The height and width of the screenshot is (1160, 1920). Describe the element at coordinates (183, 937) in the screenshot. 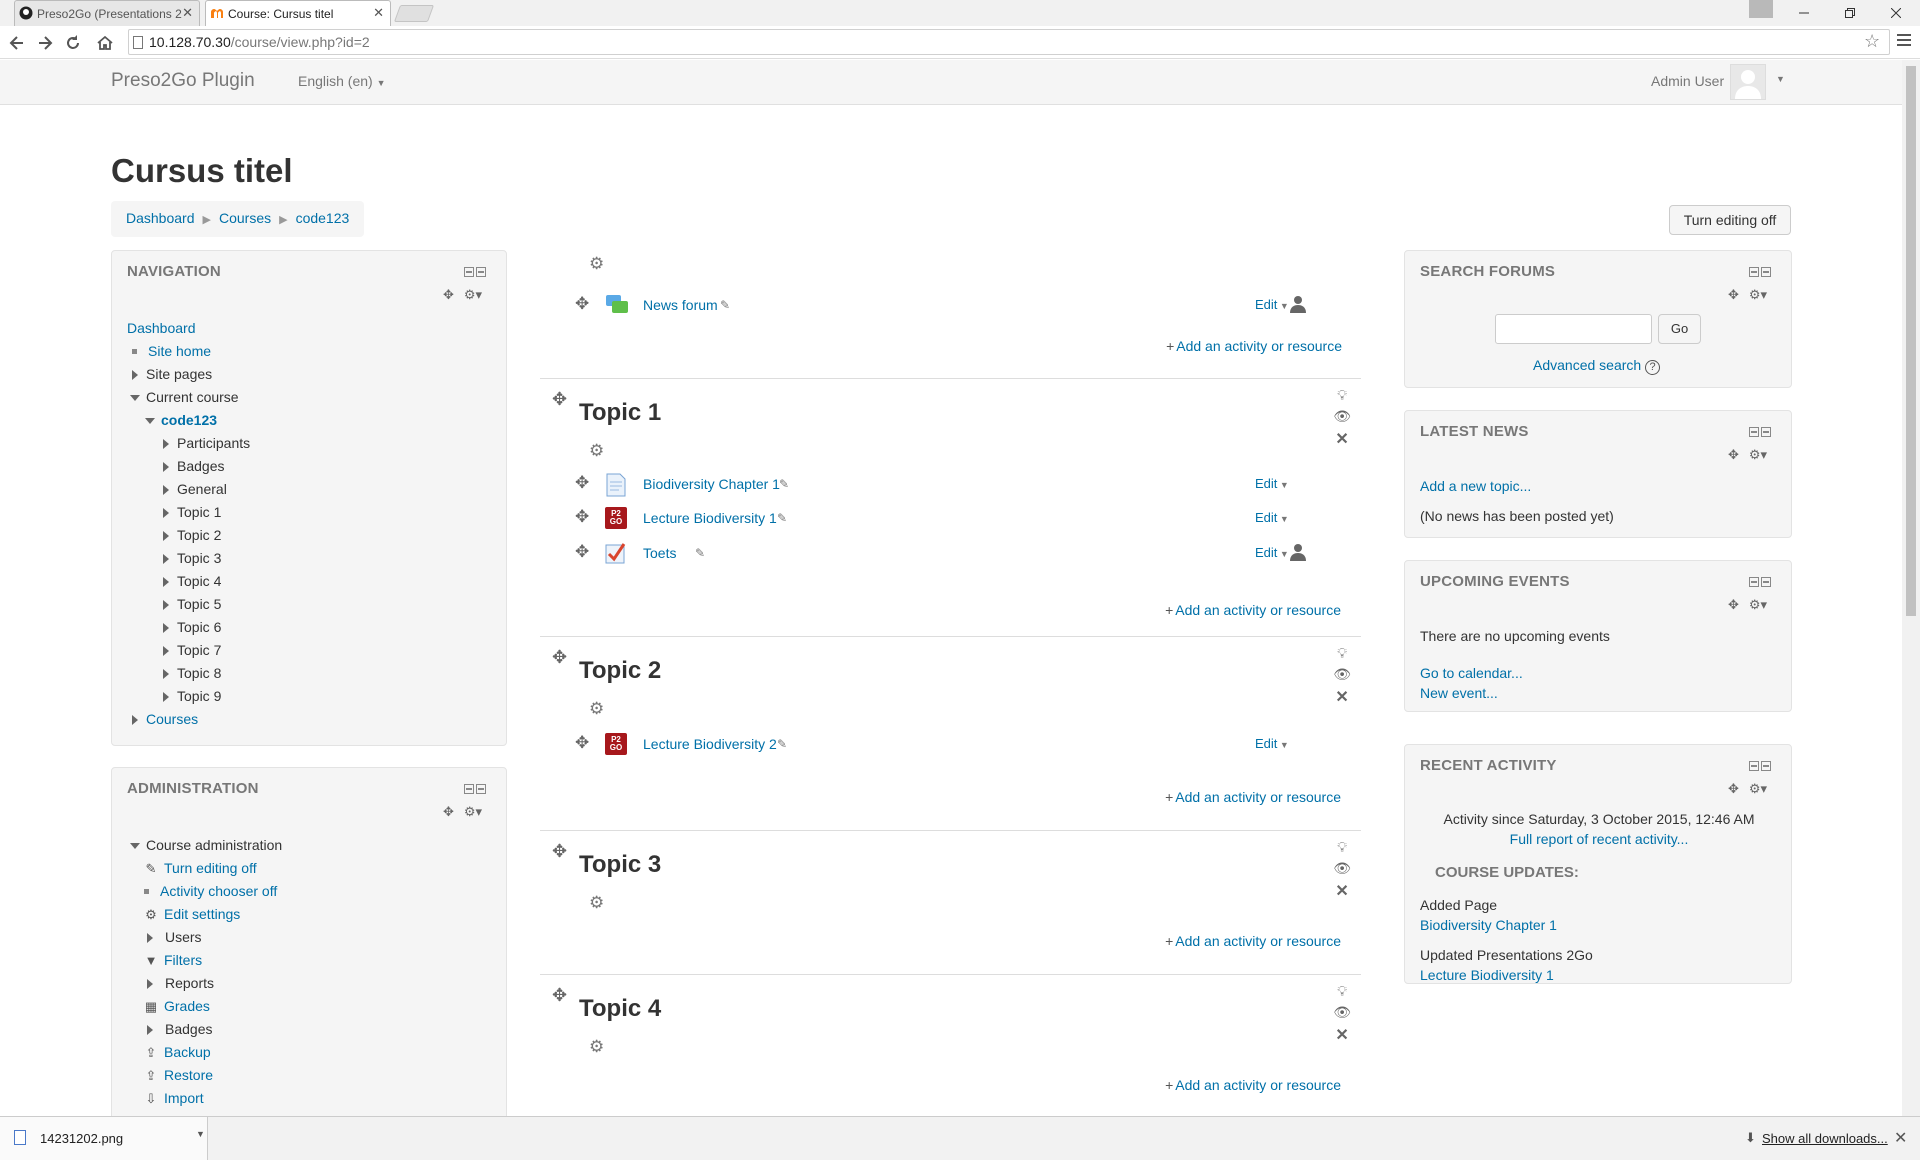

I see `admin-users: Users` at that location.